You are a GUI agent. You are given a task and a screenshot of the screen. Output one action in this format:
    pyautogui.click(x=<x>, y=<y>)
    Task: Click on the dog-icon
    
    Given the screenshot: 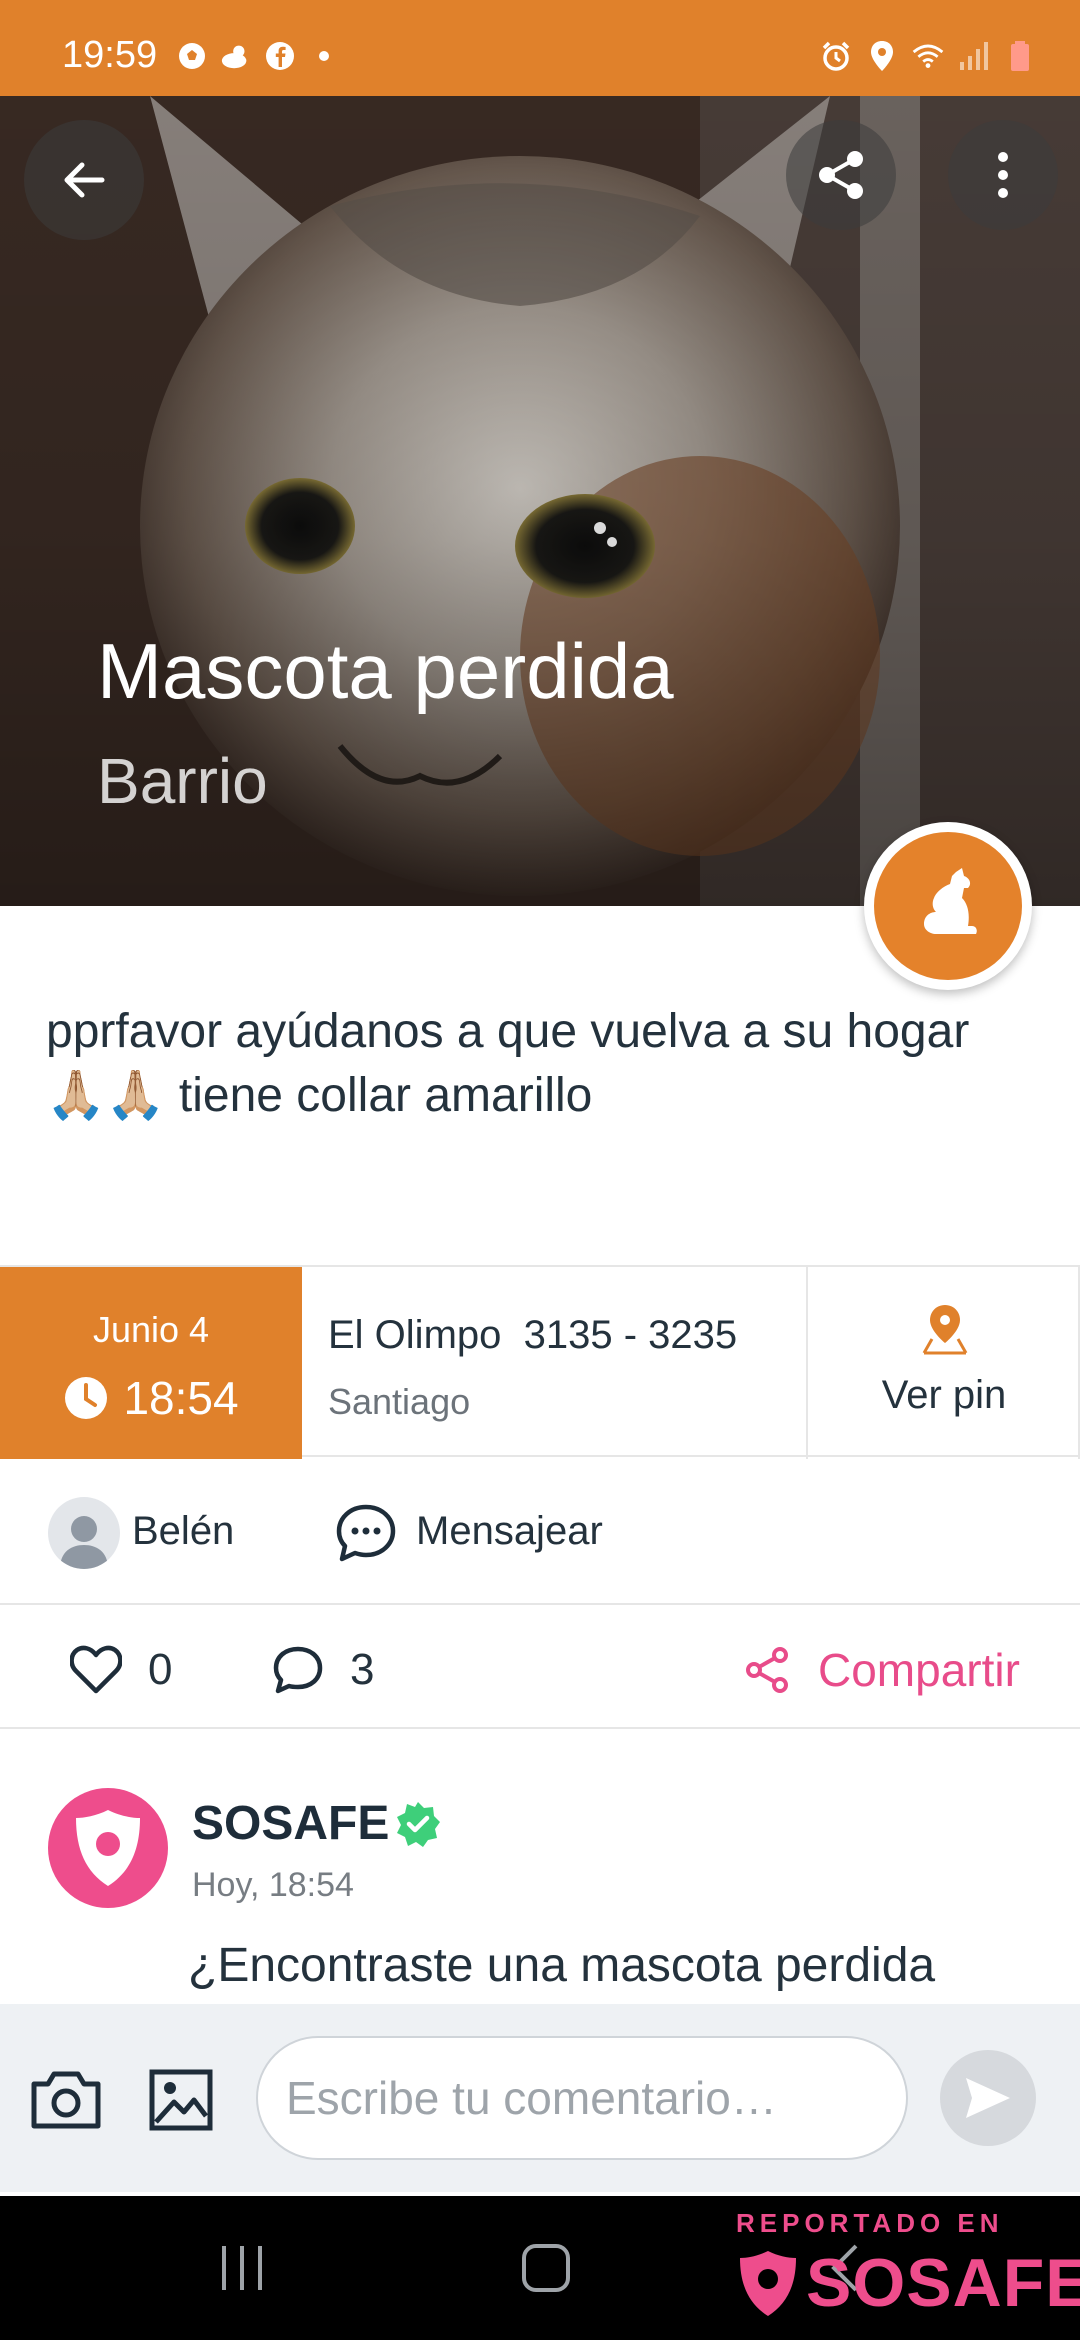 What is the action you would take?
    pyautogui.click(x=950, y=901)
    